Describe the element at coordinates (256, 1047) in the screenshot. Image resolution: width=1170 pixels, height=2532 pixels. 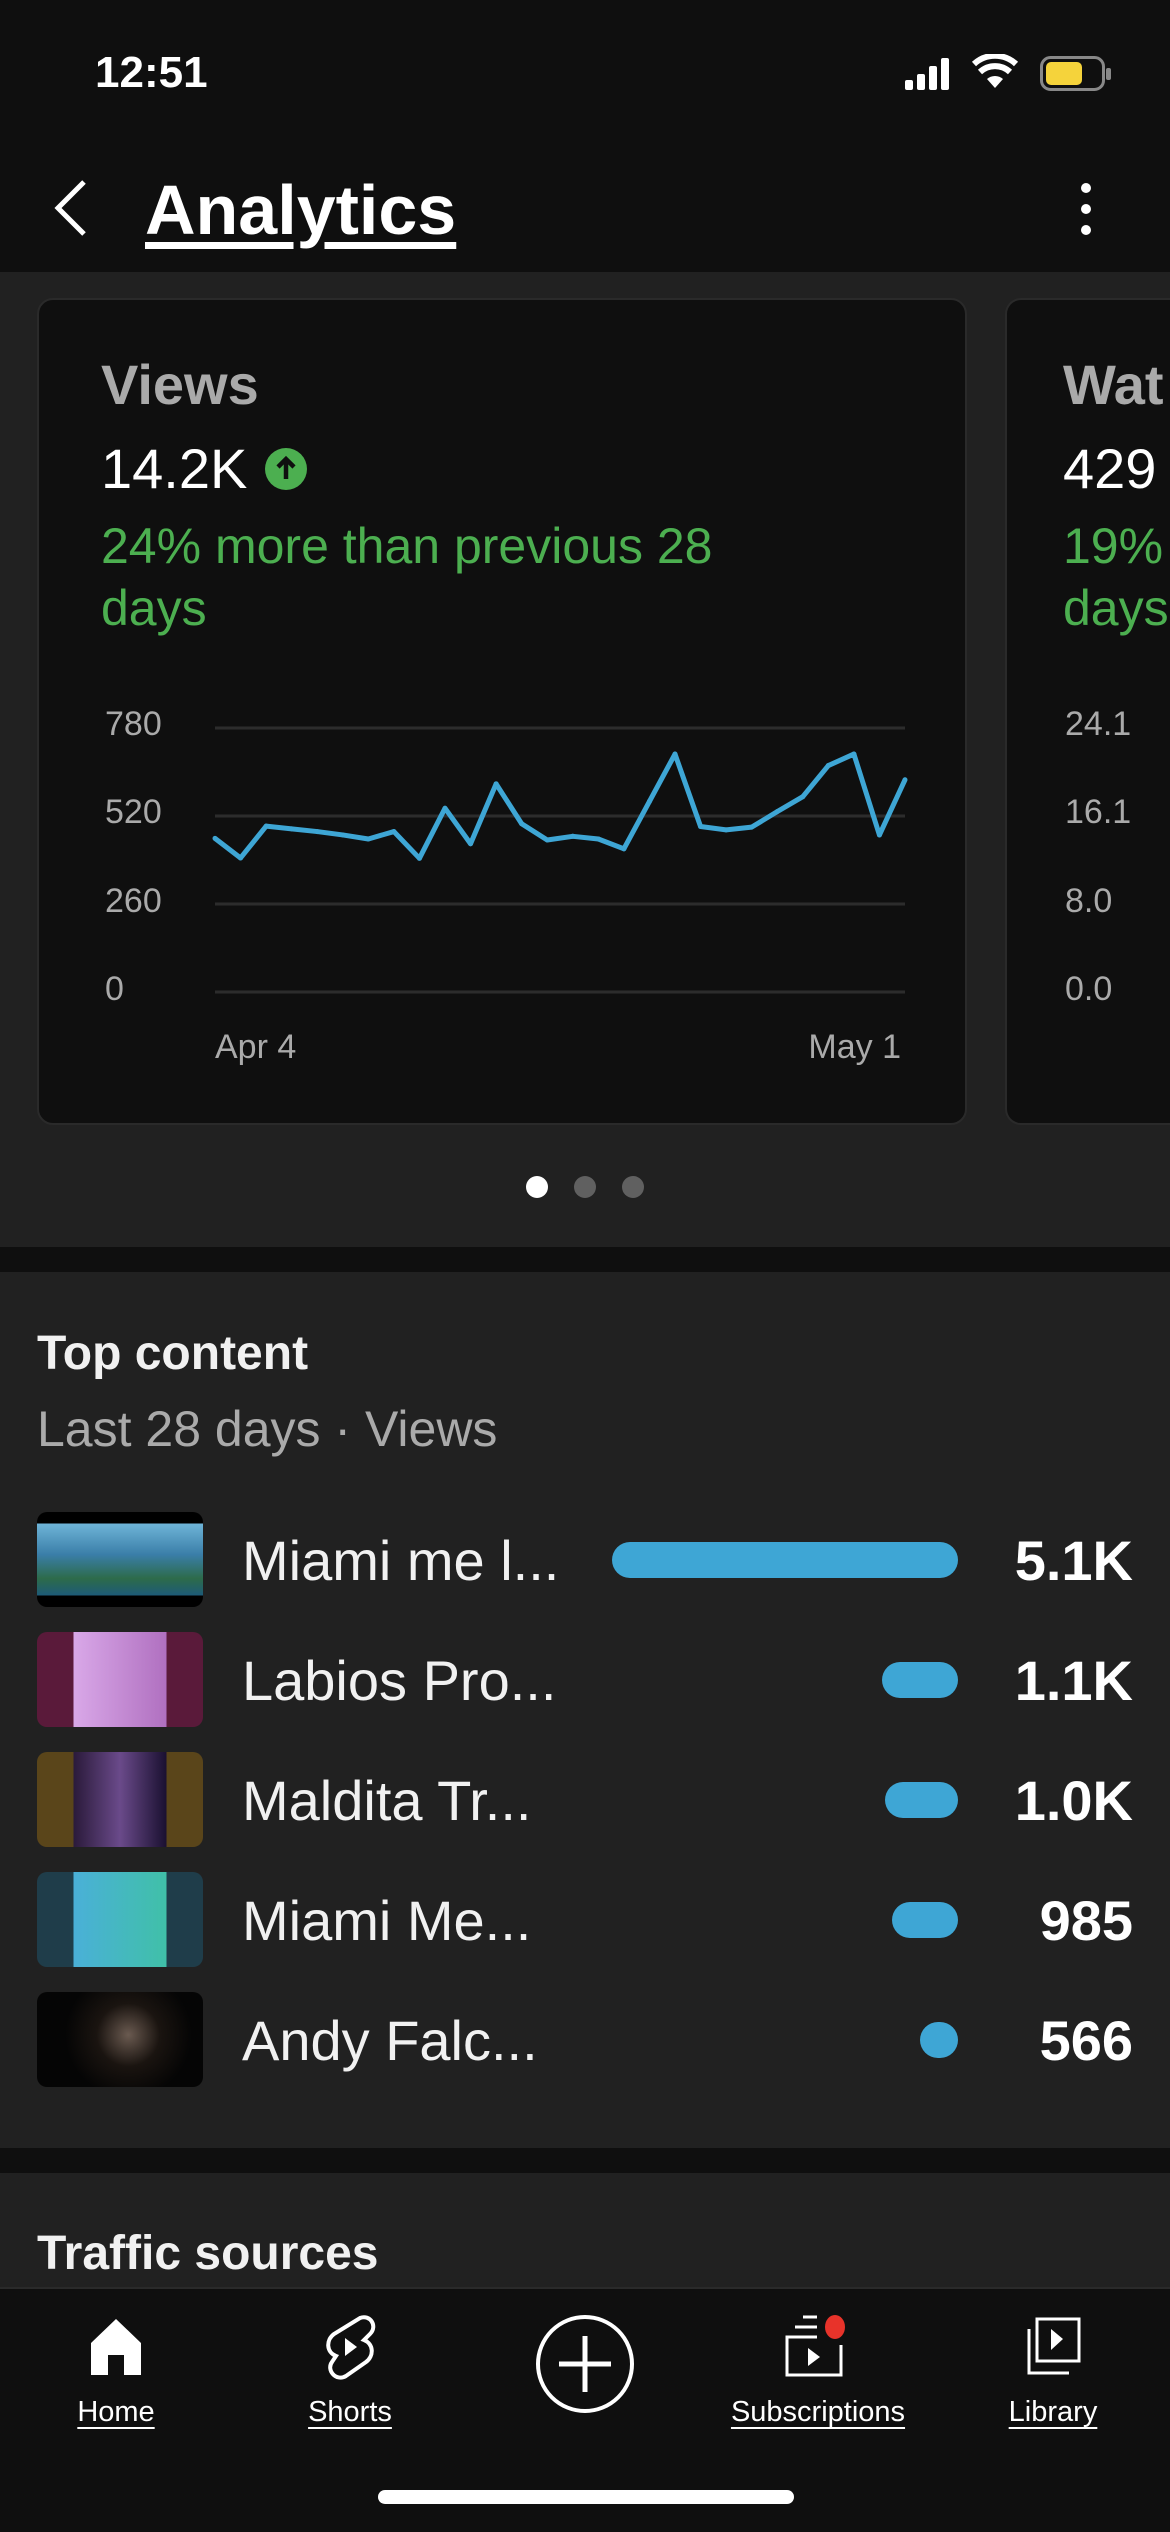
I see `x-tick: Apr 4` at that location.